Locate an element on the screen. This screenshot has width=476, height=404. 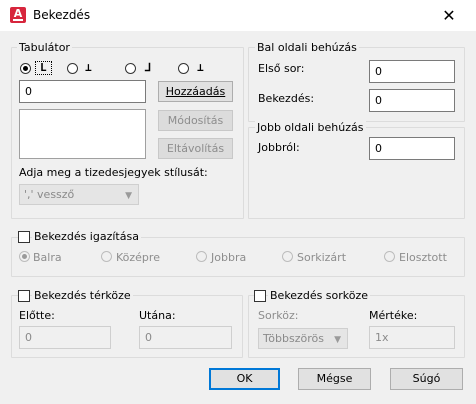
amount-input: 1x is located at coordinates (412, 337).